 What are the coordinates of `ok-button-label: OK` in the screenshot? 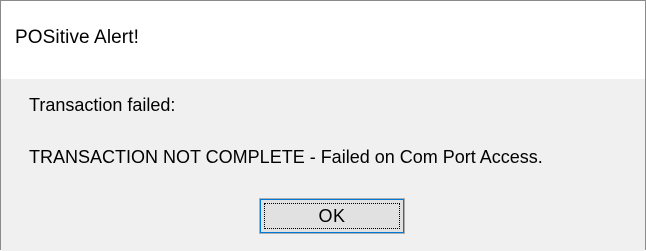 It's located at (332, 215).